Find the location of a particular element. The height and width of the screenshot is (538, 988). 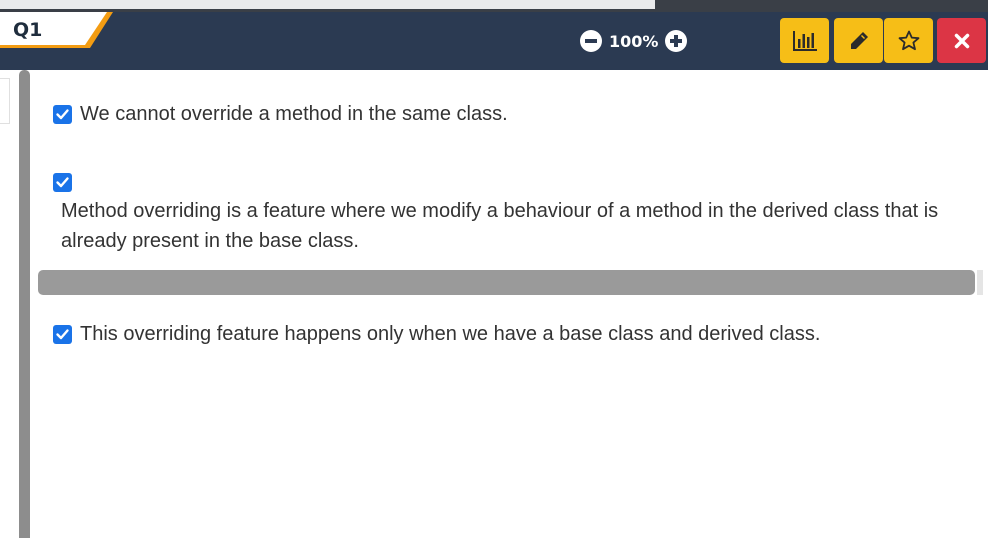

close-icon is located at coordinates (961, 40).